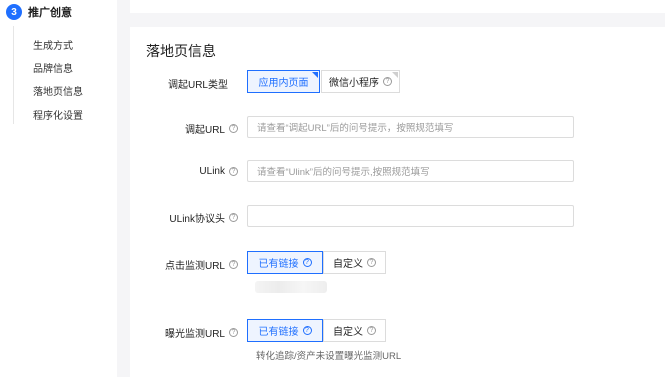 This screenshot has width=665, height=377. What do you see at coordinates (197, 85) in the screenshot?
I see `url-type-label-text: 调起URL类型` at bounding box center [197, 85].